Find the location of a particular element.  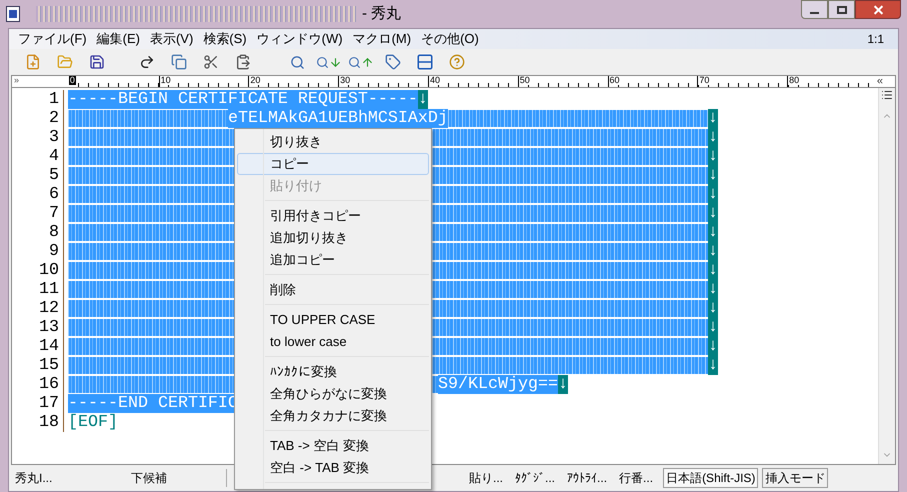

menu-item: 切り抜き is located at coordinates (333, 142).